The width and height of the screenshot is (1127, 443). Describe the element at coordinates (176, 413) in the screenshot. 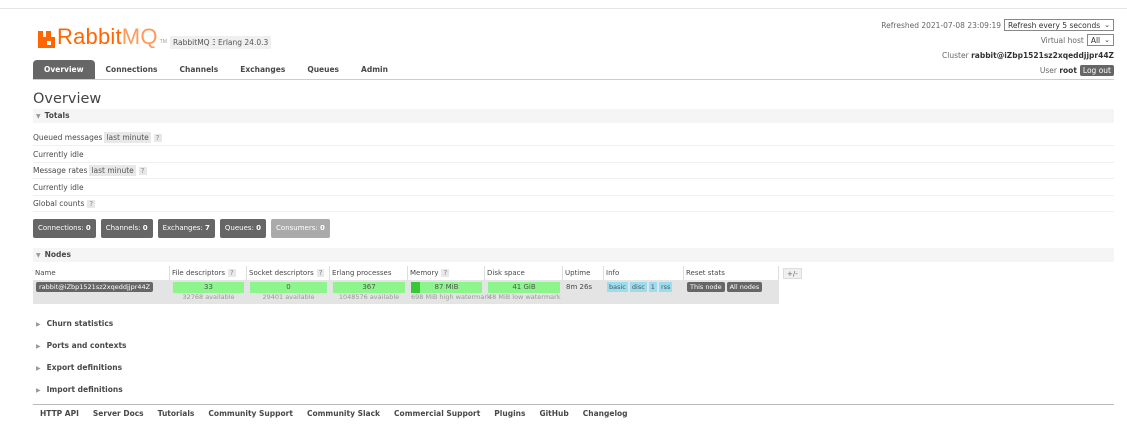

I see `footer-link-tutorials: Tutorials` at that location.